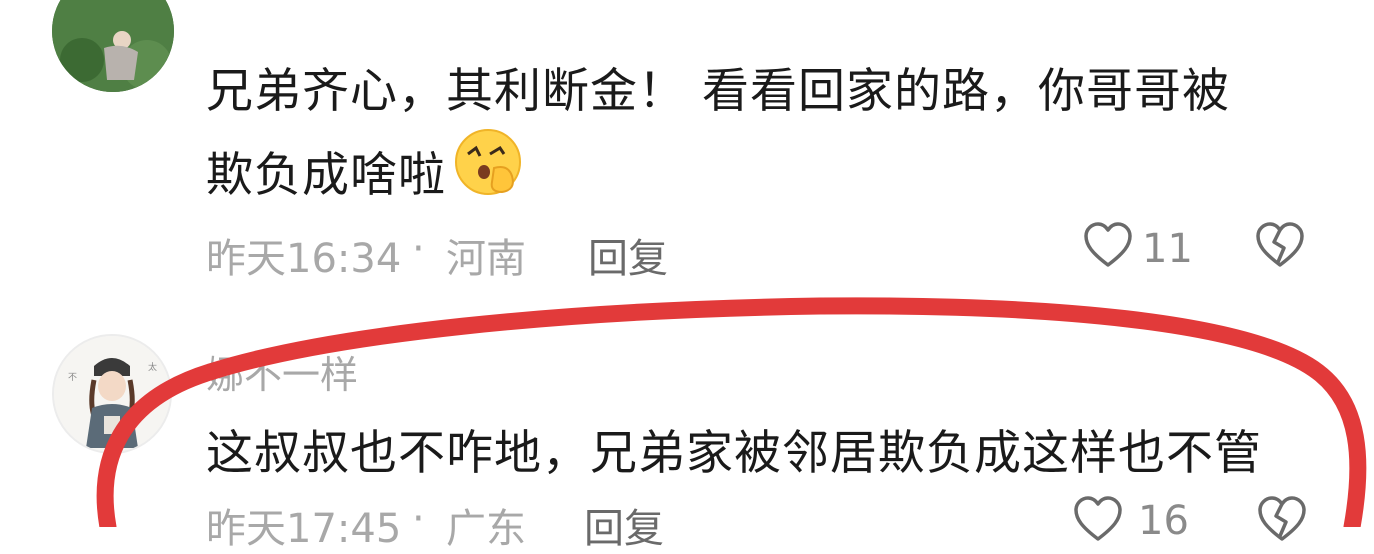 The height and width of the screenshot is (554, 1374). What do you see at coordinates (113, 46) in the screenshot?
I see `user-avatar` at bounding box center [113, 46].